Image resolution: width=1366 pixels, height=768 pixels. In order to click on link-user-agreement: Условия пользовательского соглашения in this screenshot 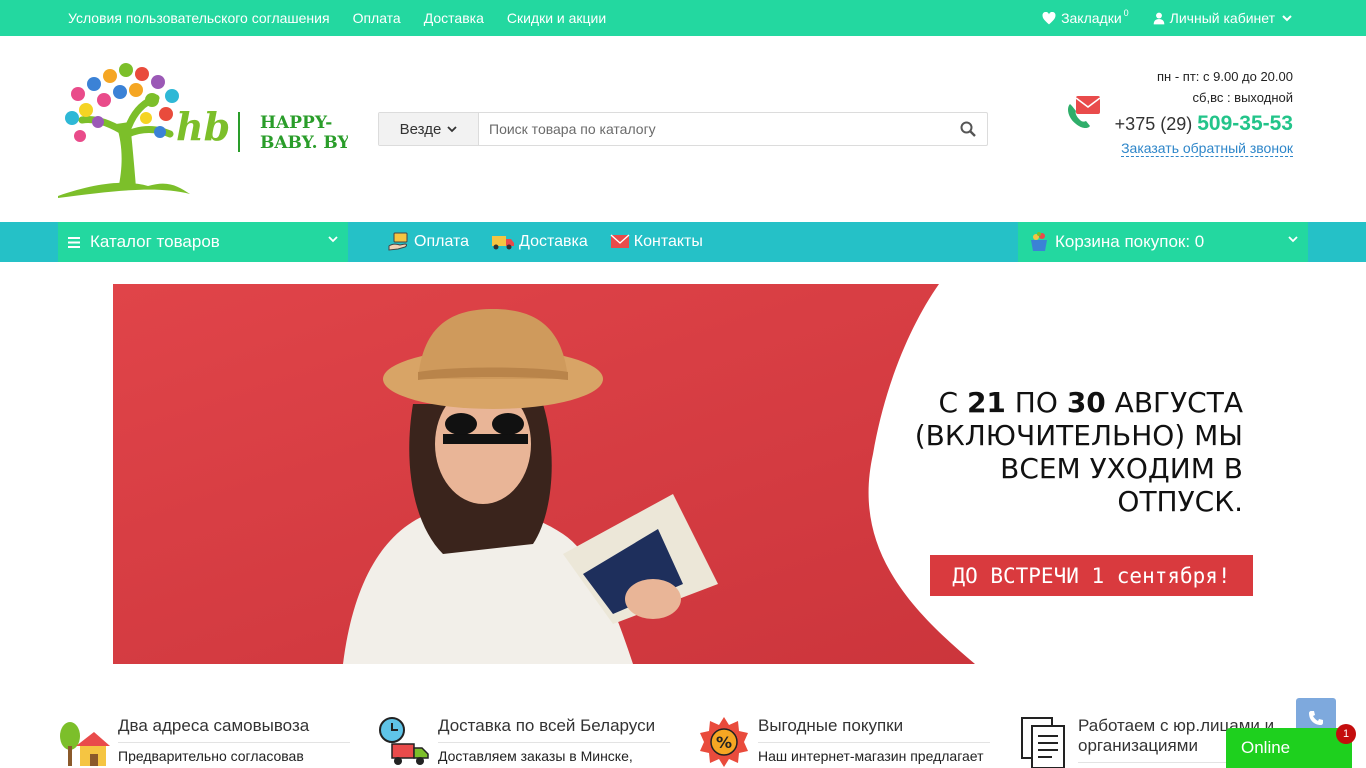, I will do `click(199, 18)`.